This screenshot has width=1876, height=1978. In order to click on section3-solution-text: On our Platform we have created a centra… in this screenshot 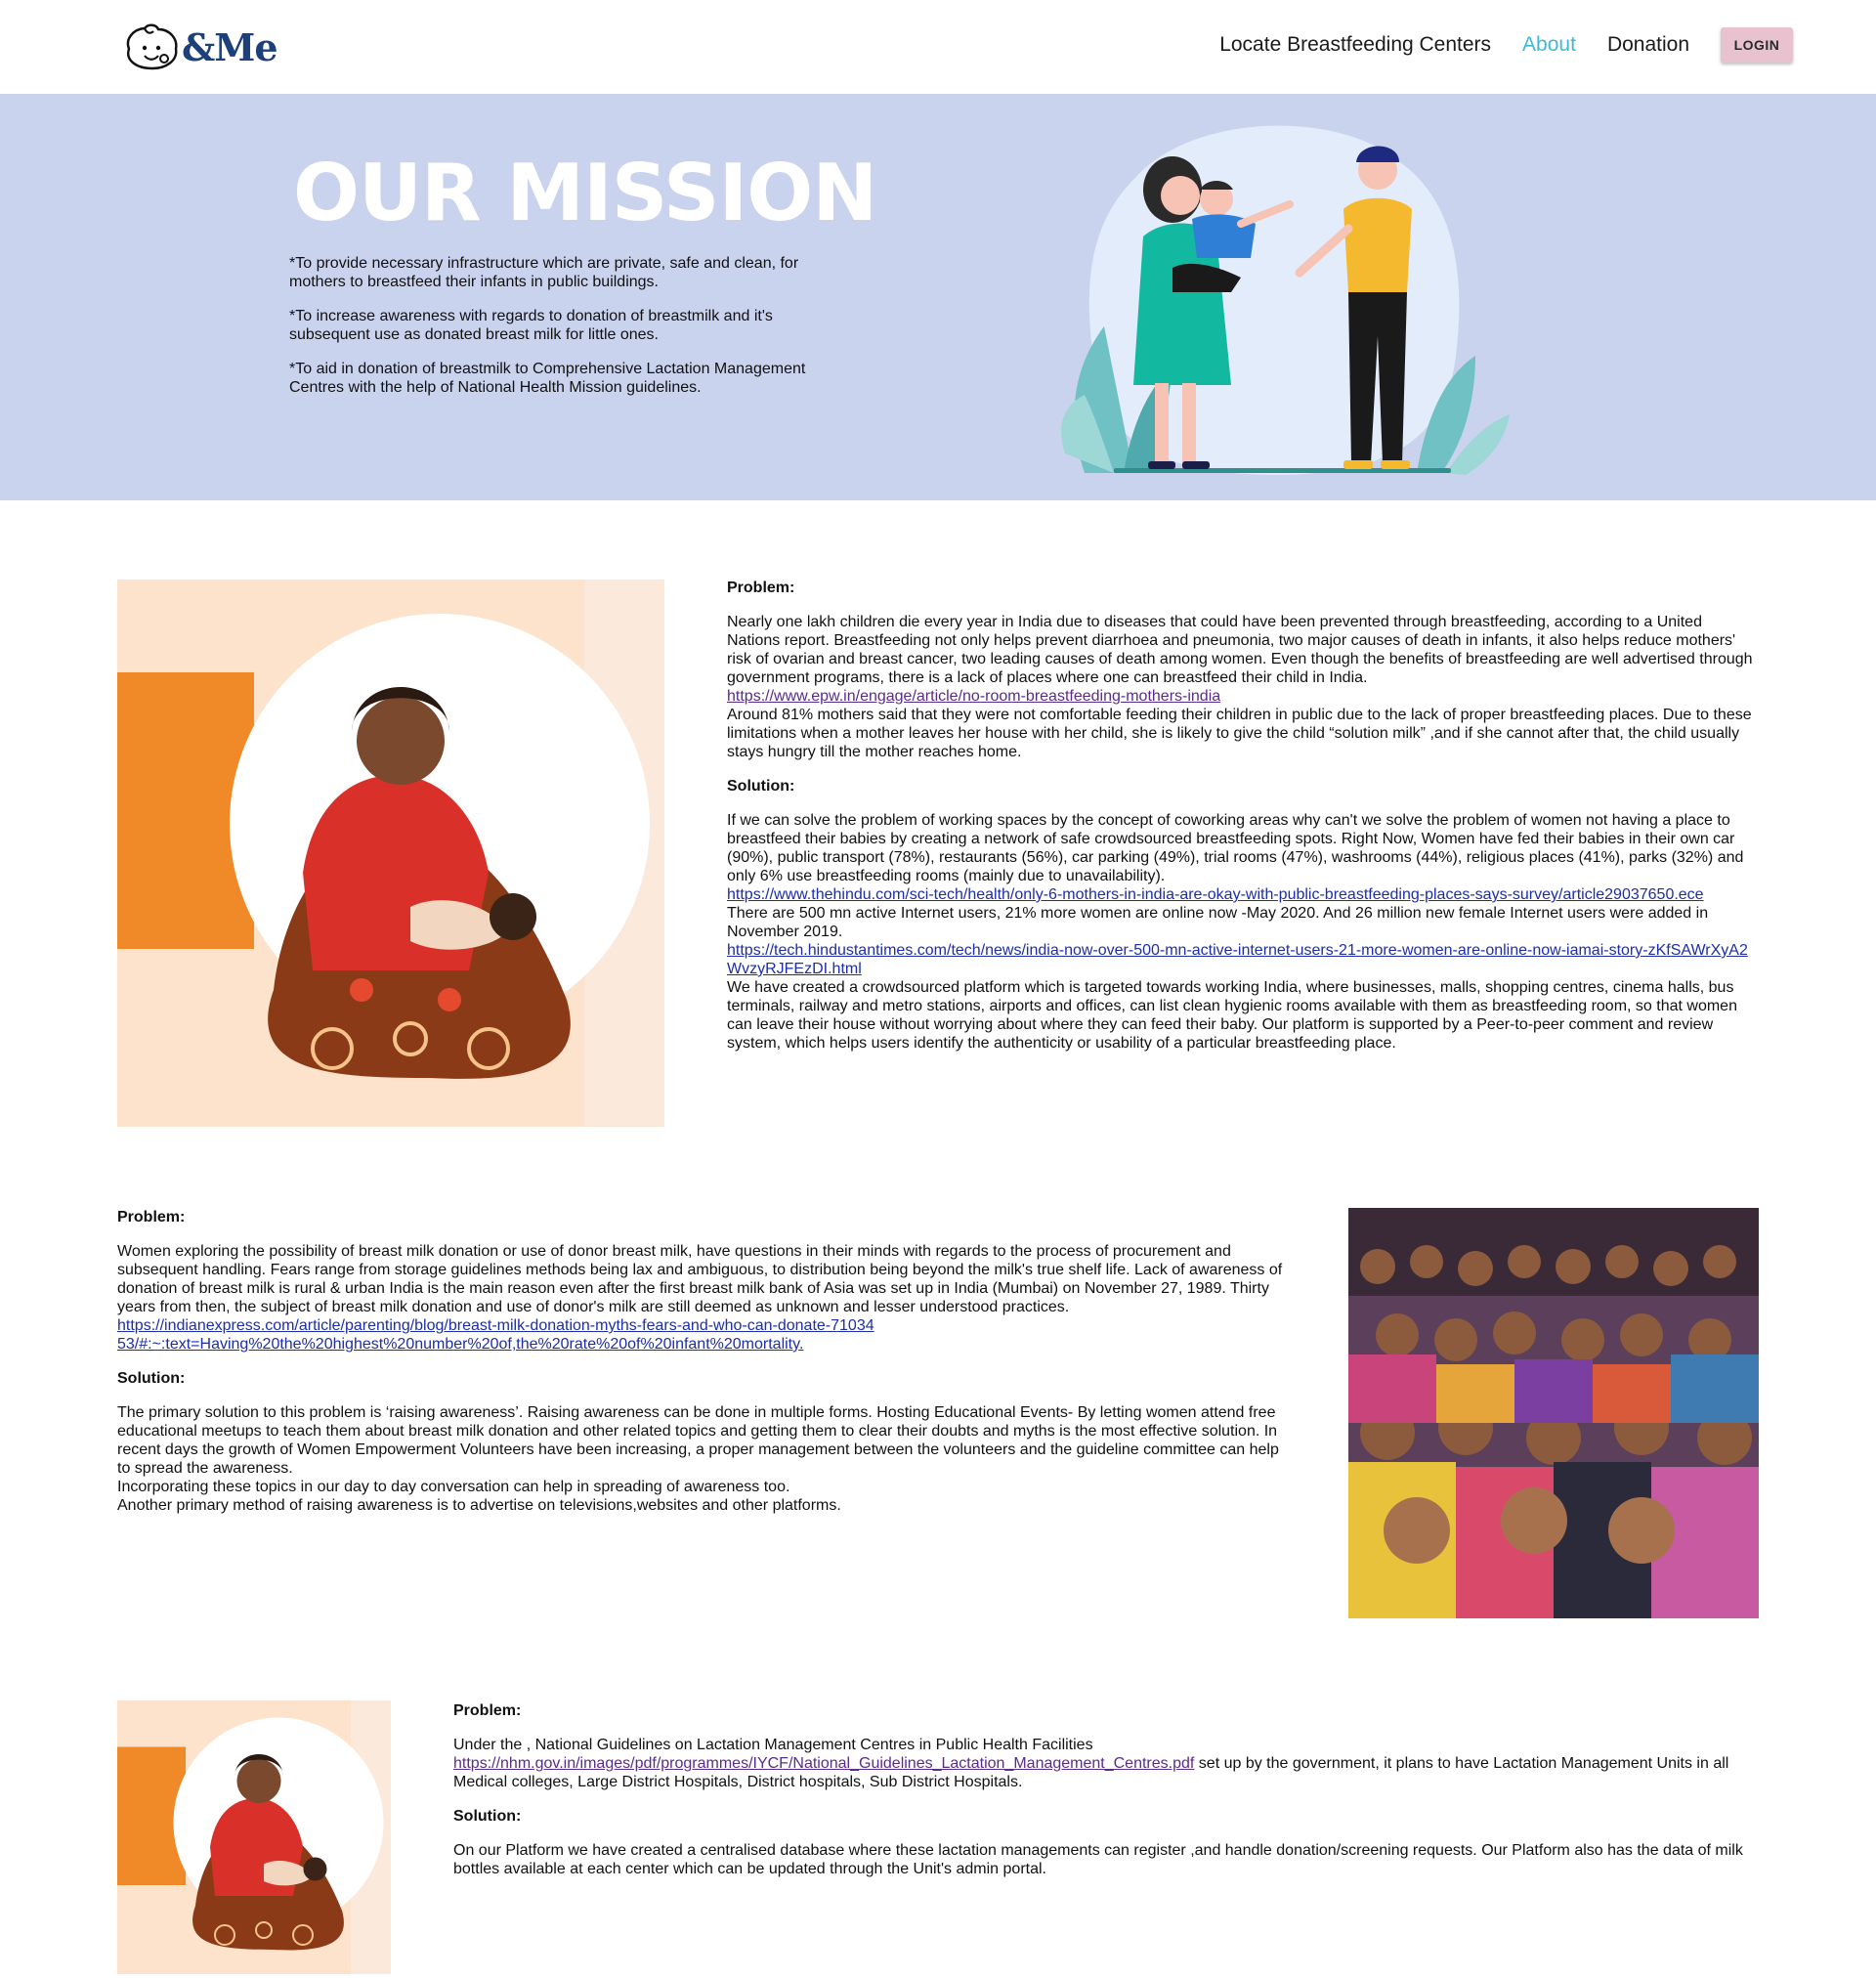, I will do `click(1098, 1859)`.